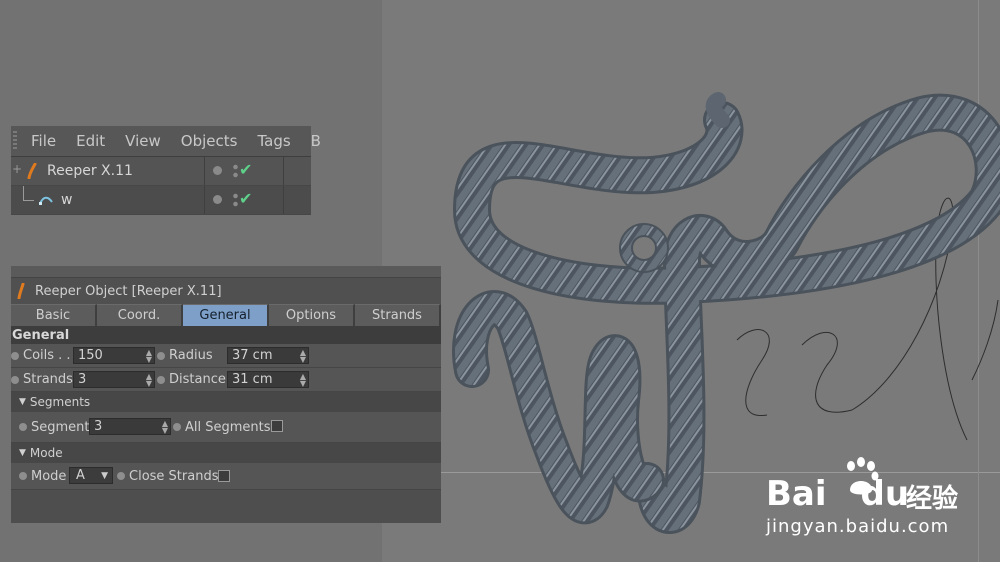  Describe the element at coordinates (128, 291) in the screenshot. I see `attribute-title: Reeper Object [Reeper X.11]` at that location.